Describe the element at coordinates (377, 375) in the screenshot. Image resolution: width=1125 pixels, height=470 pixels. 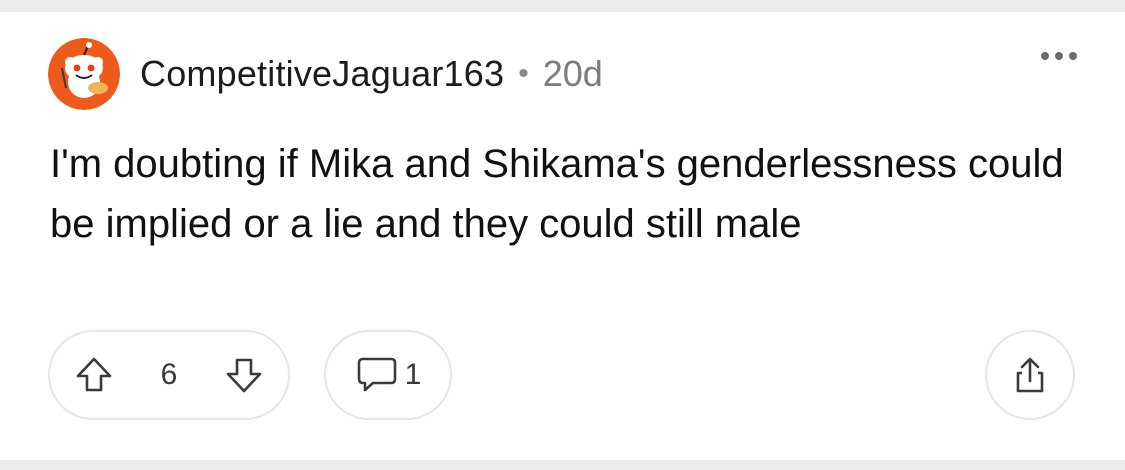
I see `comment-bubble-icon` at that location.